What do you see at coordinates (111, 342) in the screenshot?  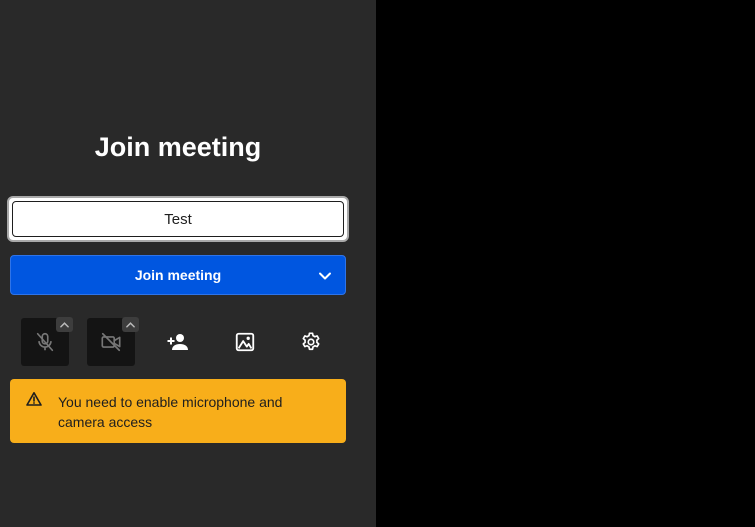 I see `camera-off-icon` at bounding box center [111, 342].